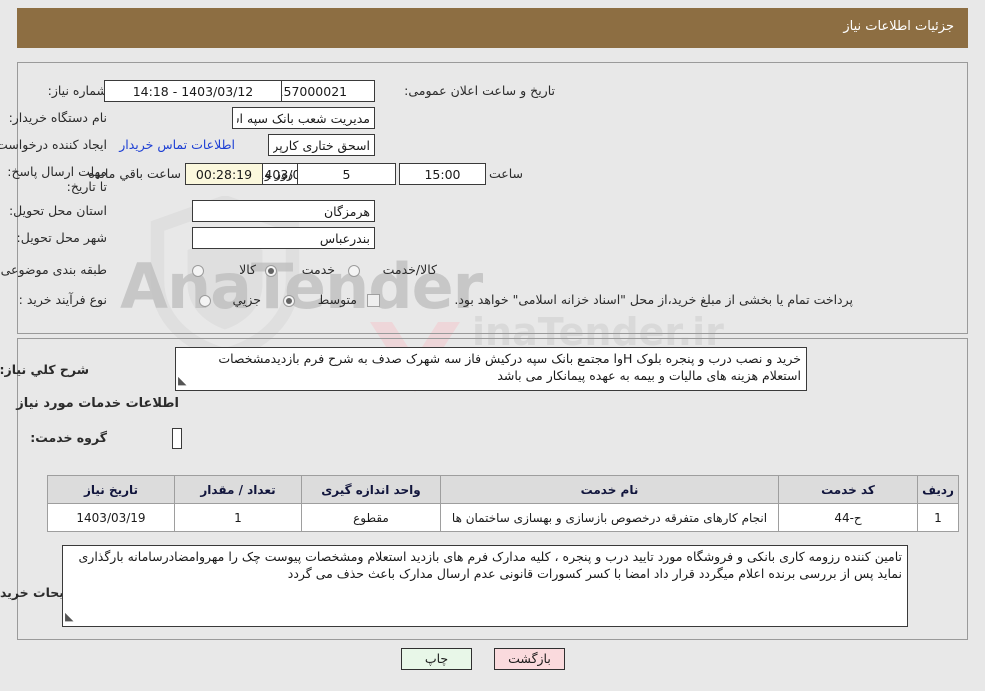  What do you see at coordinates (289, 301) in the screenshot?
I see `radio-process-motevaset` at bounding box center [289, 301].